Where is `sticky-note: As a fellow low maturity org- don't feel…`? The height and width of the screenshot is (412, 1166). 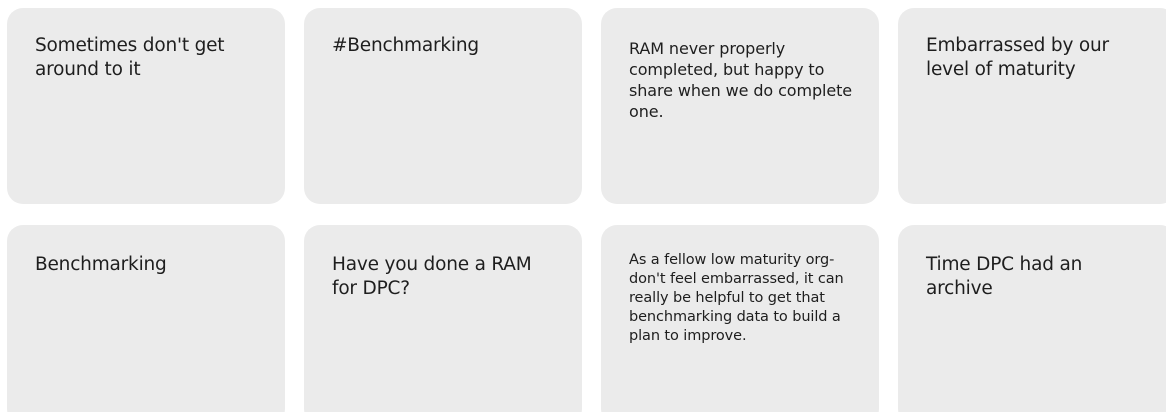
sticky-note: As a fellow low maturity org- don't feel… is located at coordinates (740, 318).